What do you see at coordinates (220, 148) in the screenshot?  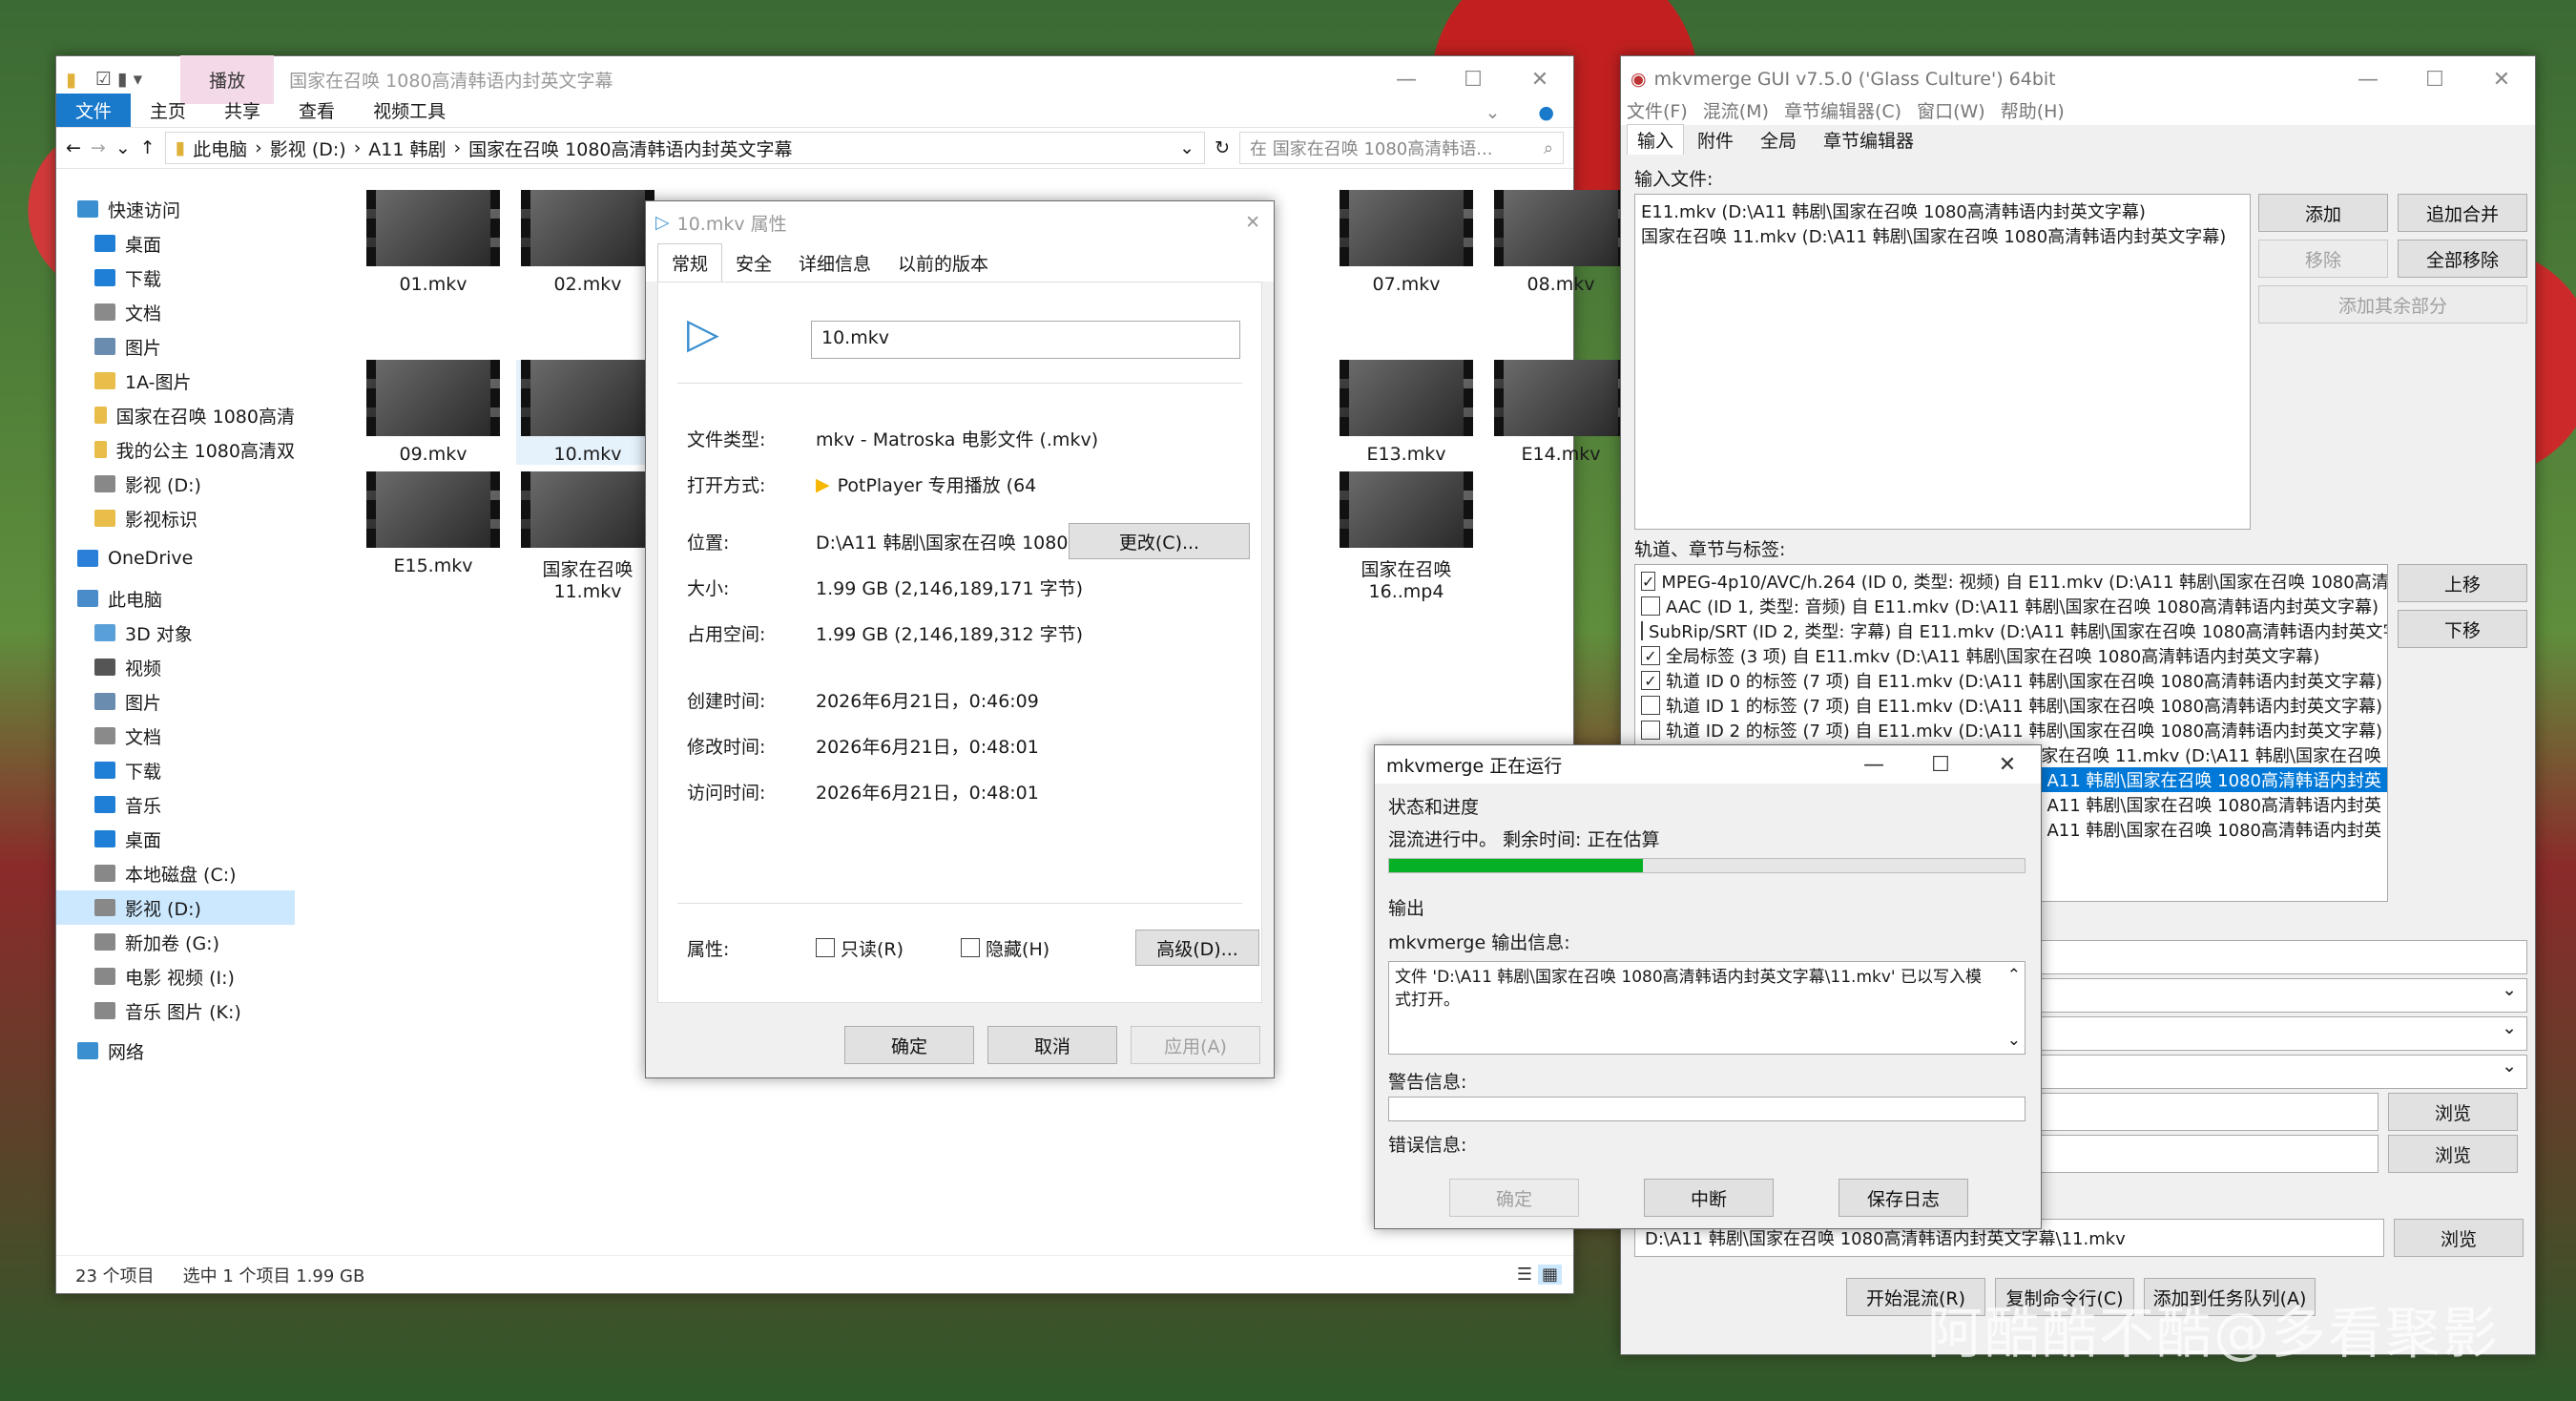 I see `breadcrumb-item: 此电脑` at bounding box center [220, 148].